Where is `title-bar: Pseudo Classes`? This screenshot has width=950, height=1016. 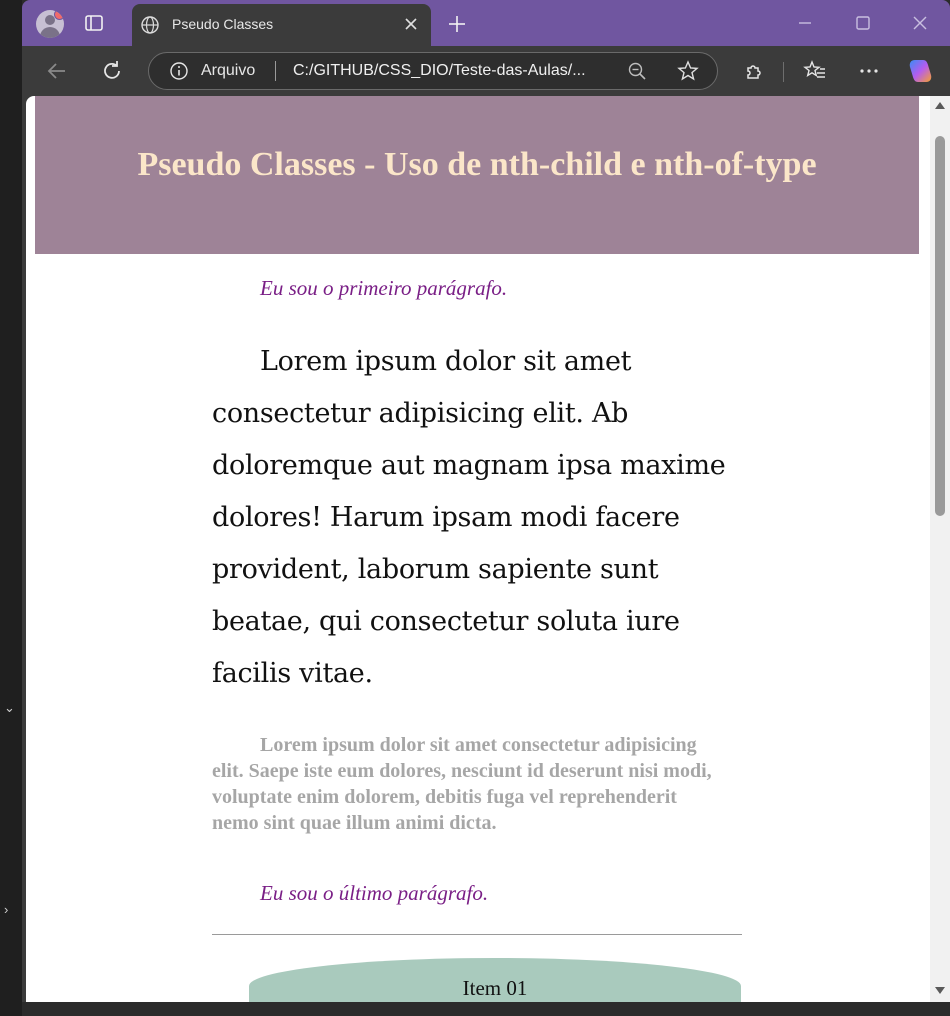
title-bar: Pseudo Classes is located at coordinates (486, 23).